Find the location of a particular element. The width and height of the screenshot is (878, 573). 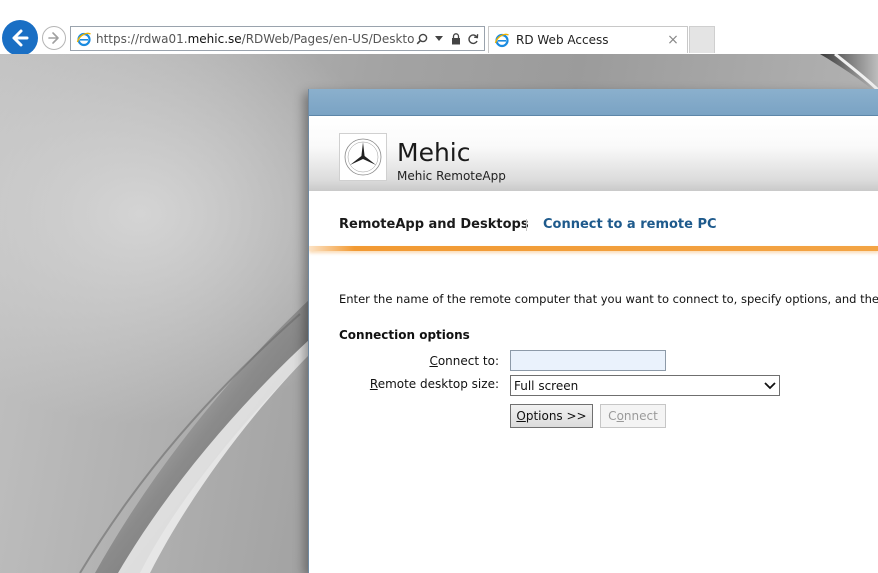

options-button-hotkey: O is located at coordinates (521, 416).